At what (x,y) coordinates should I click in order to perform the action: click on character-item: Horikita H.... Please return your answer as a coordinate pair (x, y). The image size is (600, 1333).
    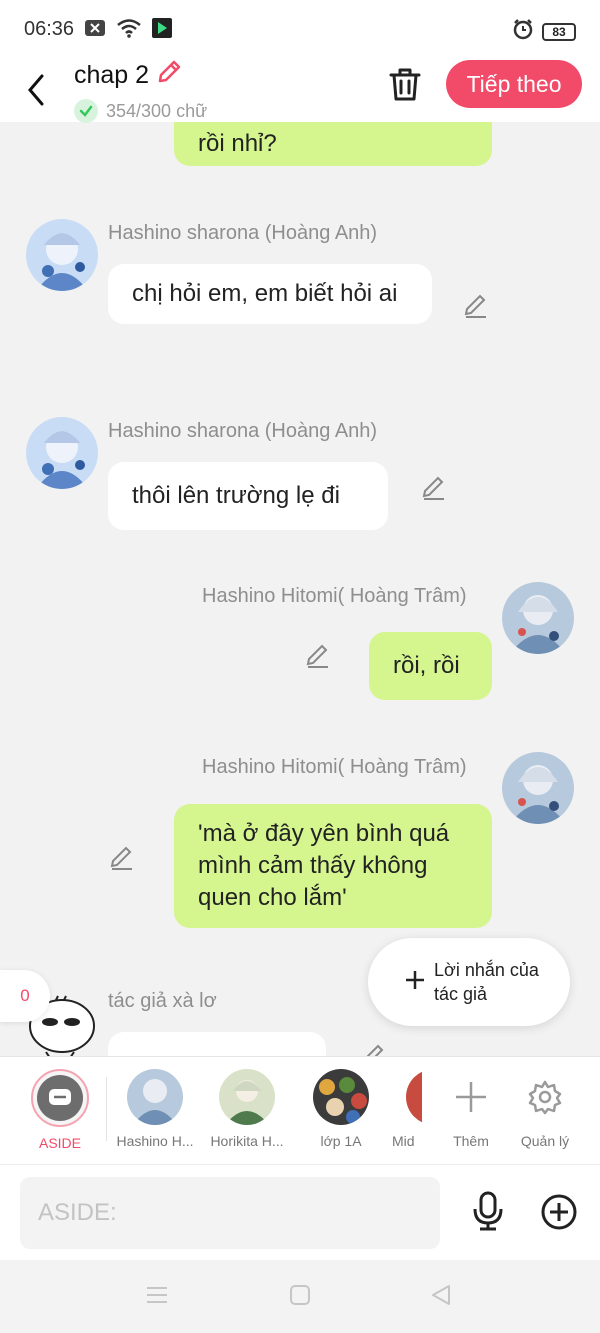
    Looking at the image, I should click on (247, 1109).